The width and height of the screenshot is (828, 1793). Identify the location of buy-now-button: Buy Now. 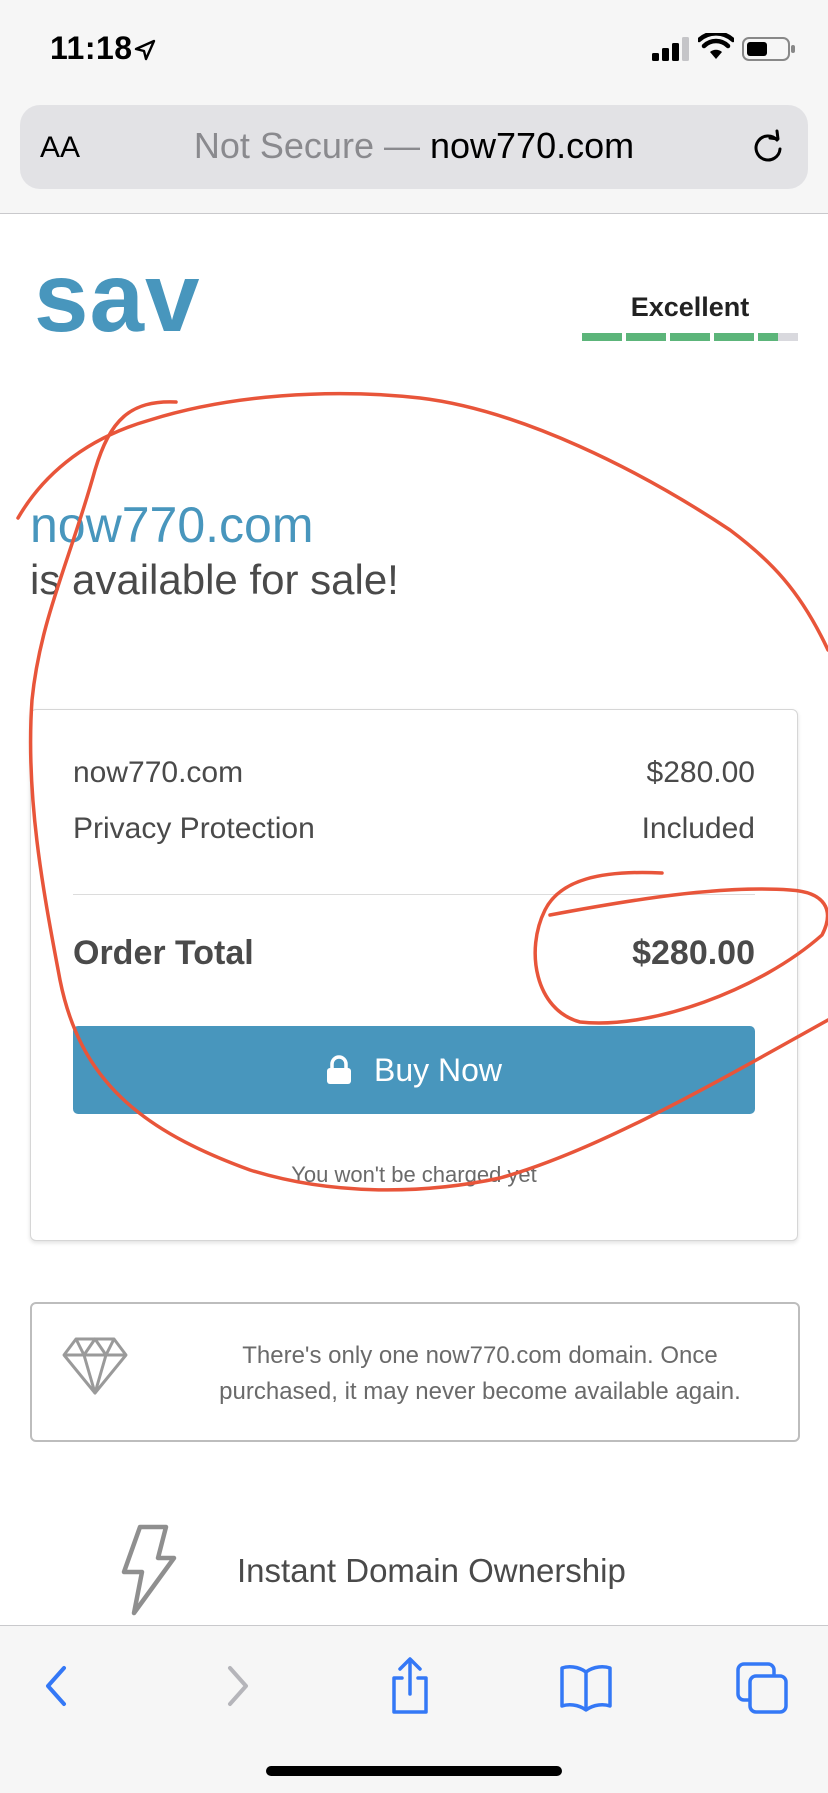
(414, 1070).